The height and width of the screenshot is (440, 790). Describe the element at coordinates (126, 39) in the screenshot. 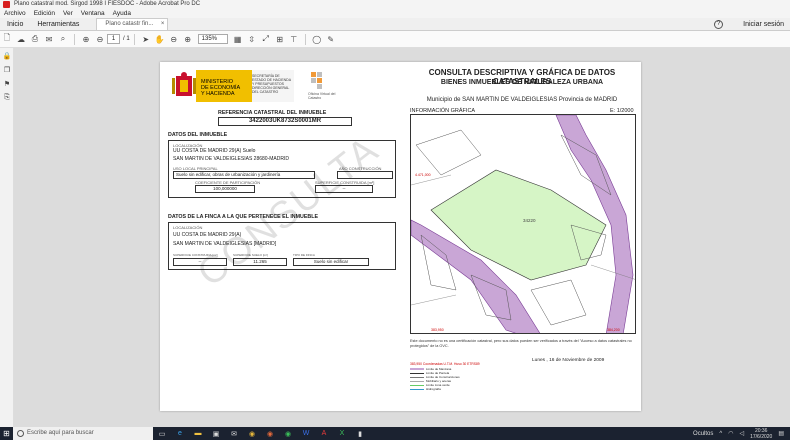

I see `page-total: / 1` at that location.